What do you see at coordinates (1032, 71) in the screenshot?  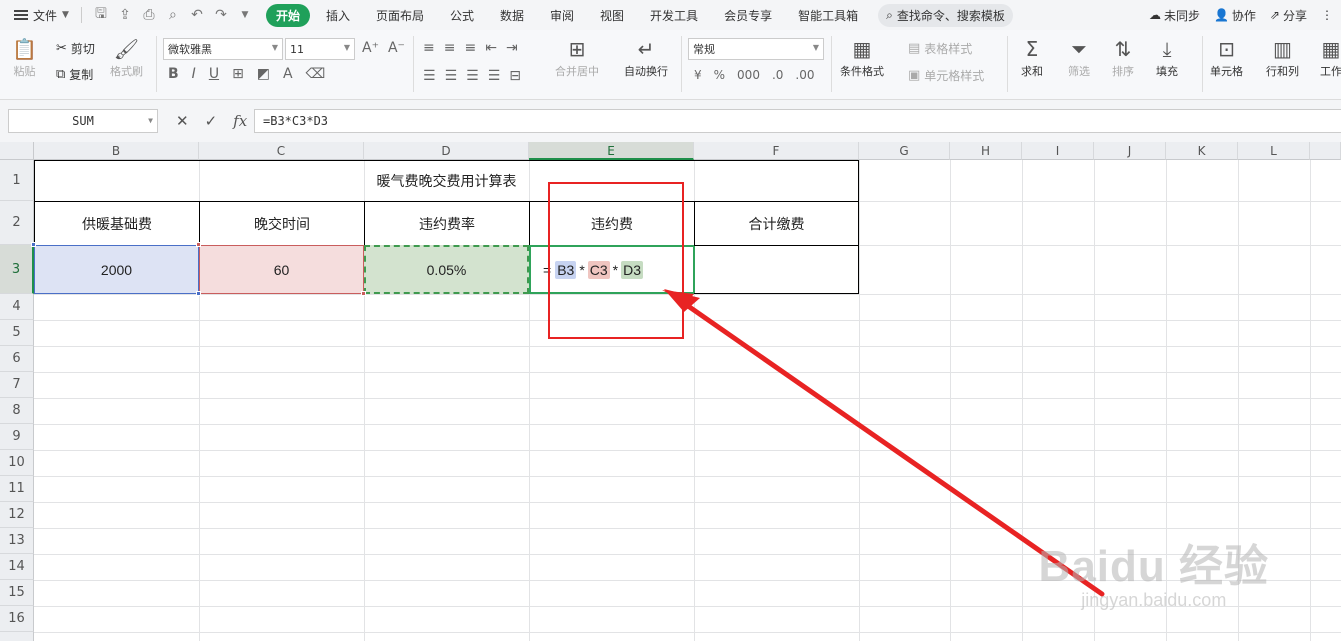 I see `sum-label: 求和` at bounding box center [1032, 71].